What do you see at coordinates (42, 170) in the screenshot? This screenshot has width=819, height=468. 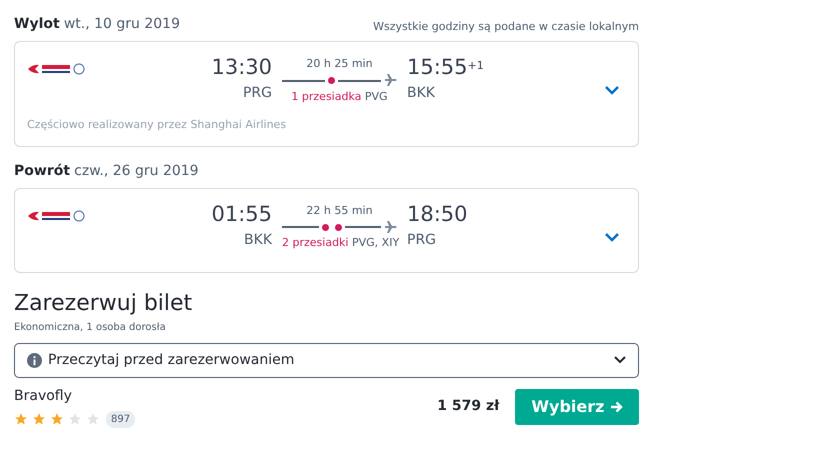 I see `leg-title: Powrót` at bounding box center [42, 170].